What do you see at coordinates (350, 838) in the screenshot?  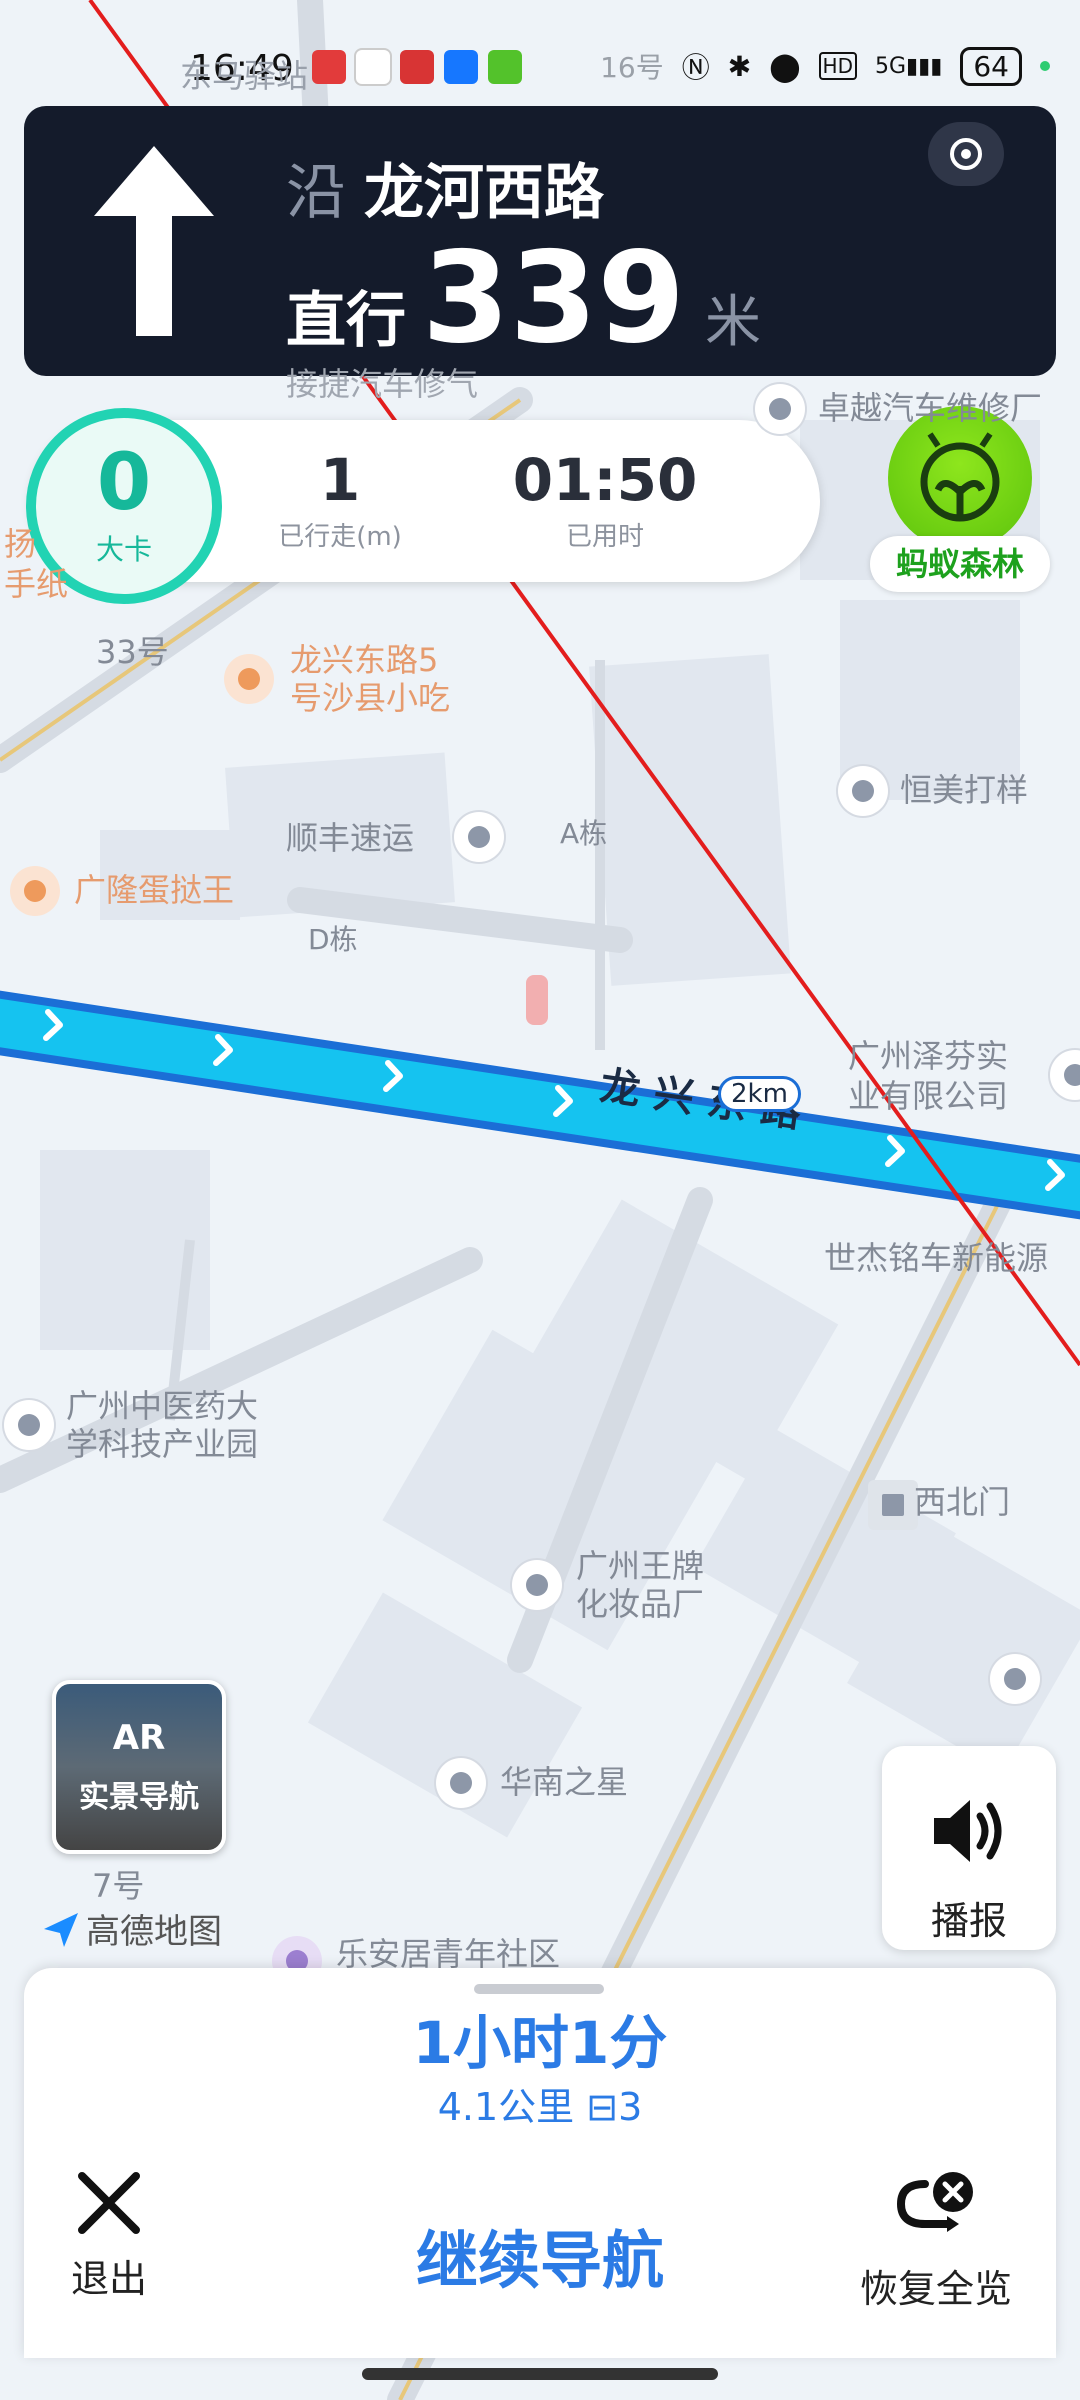 I see `map-label: 顺丰速运` at bounding box center [350, 838].